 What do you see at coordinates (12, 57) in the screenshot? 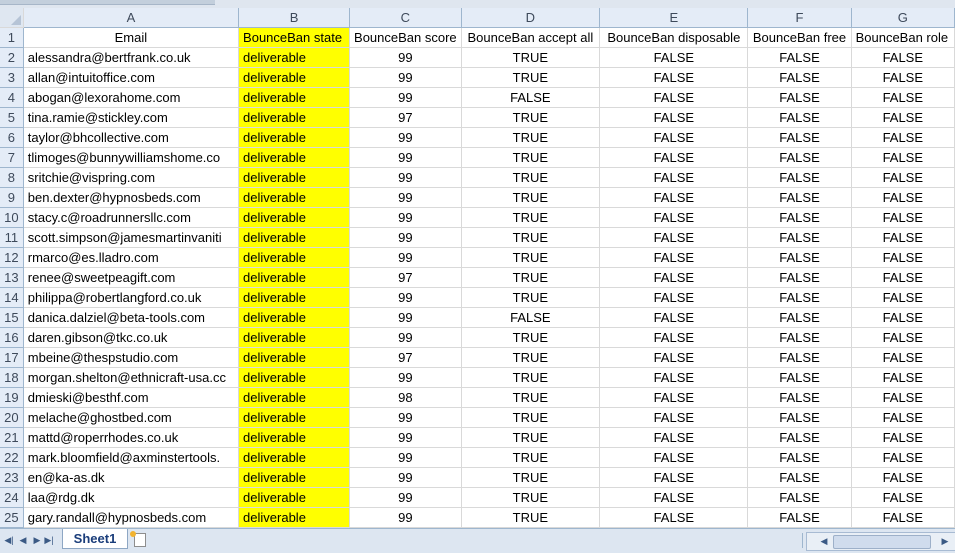
I see `row-number: 2` at bounding box center [12, 57].